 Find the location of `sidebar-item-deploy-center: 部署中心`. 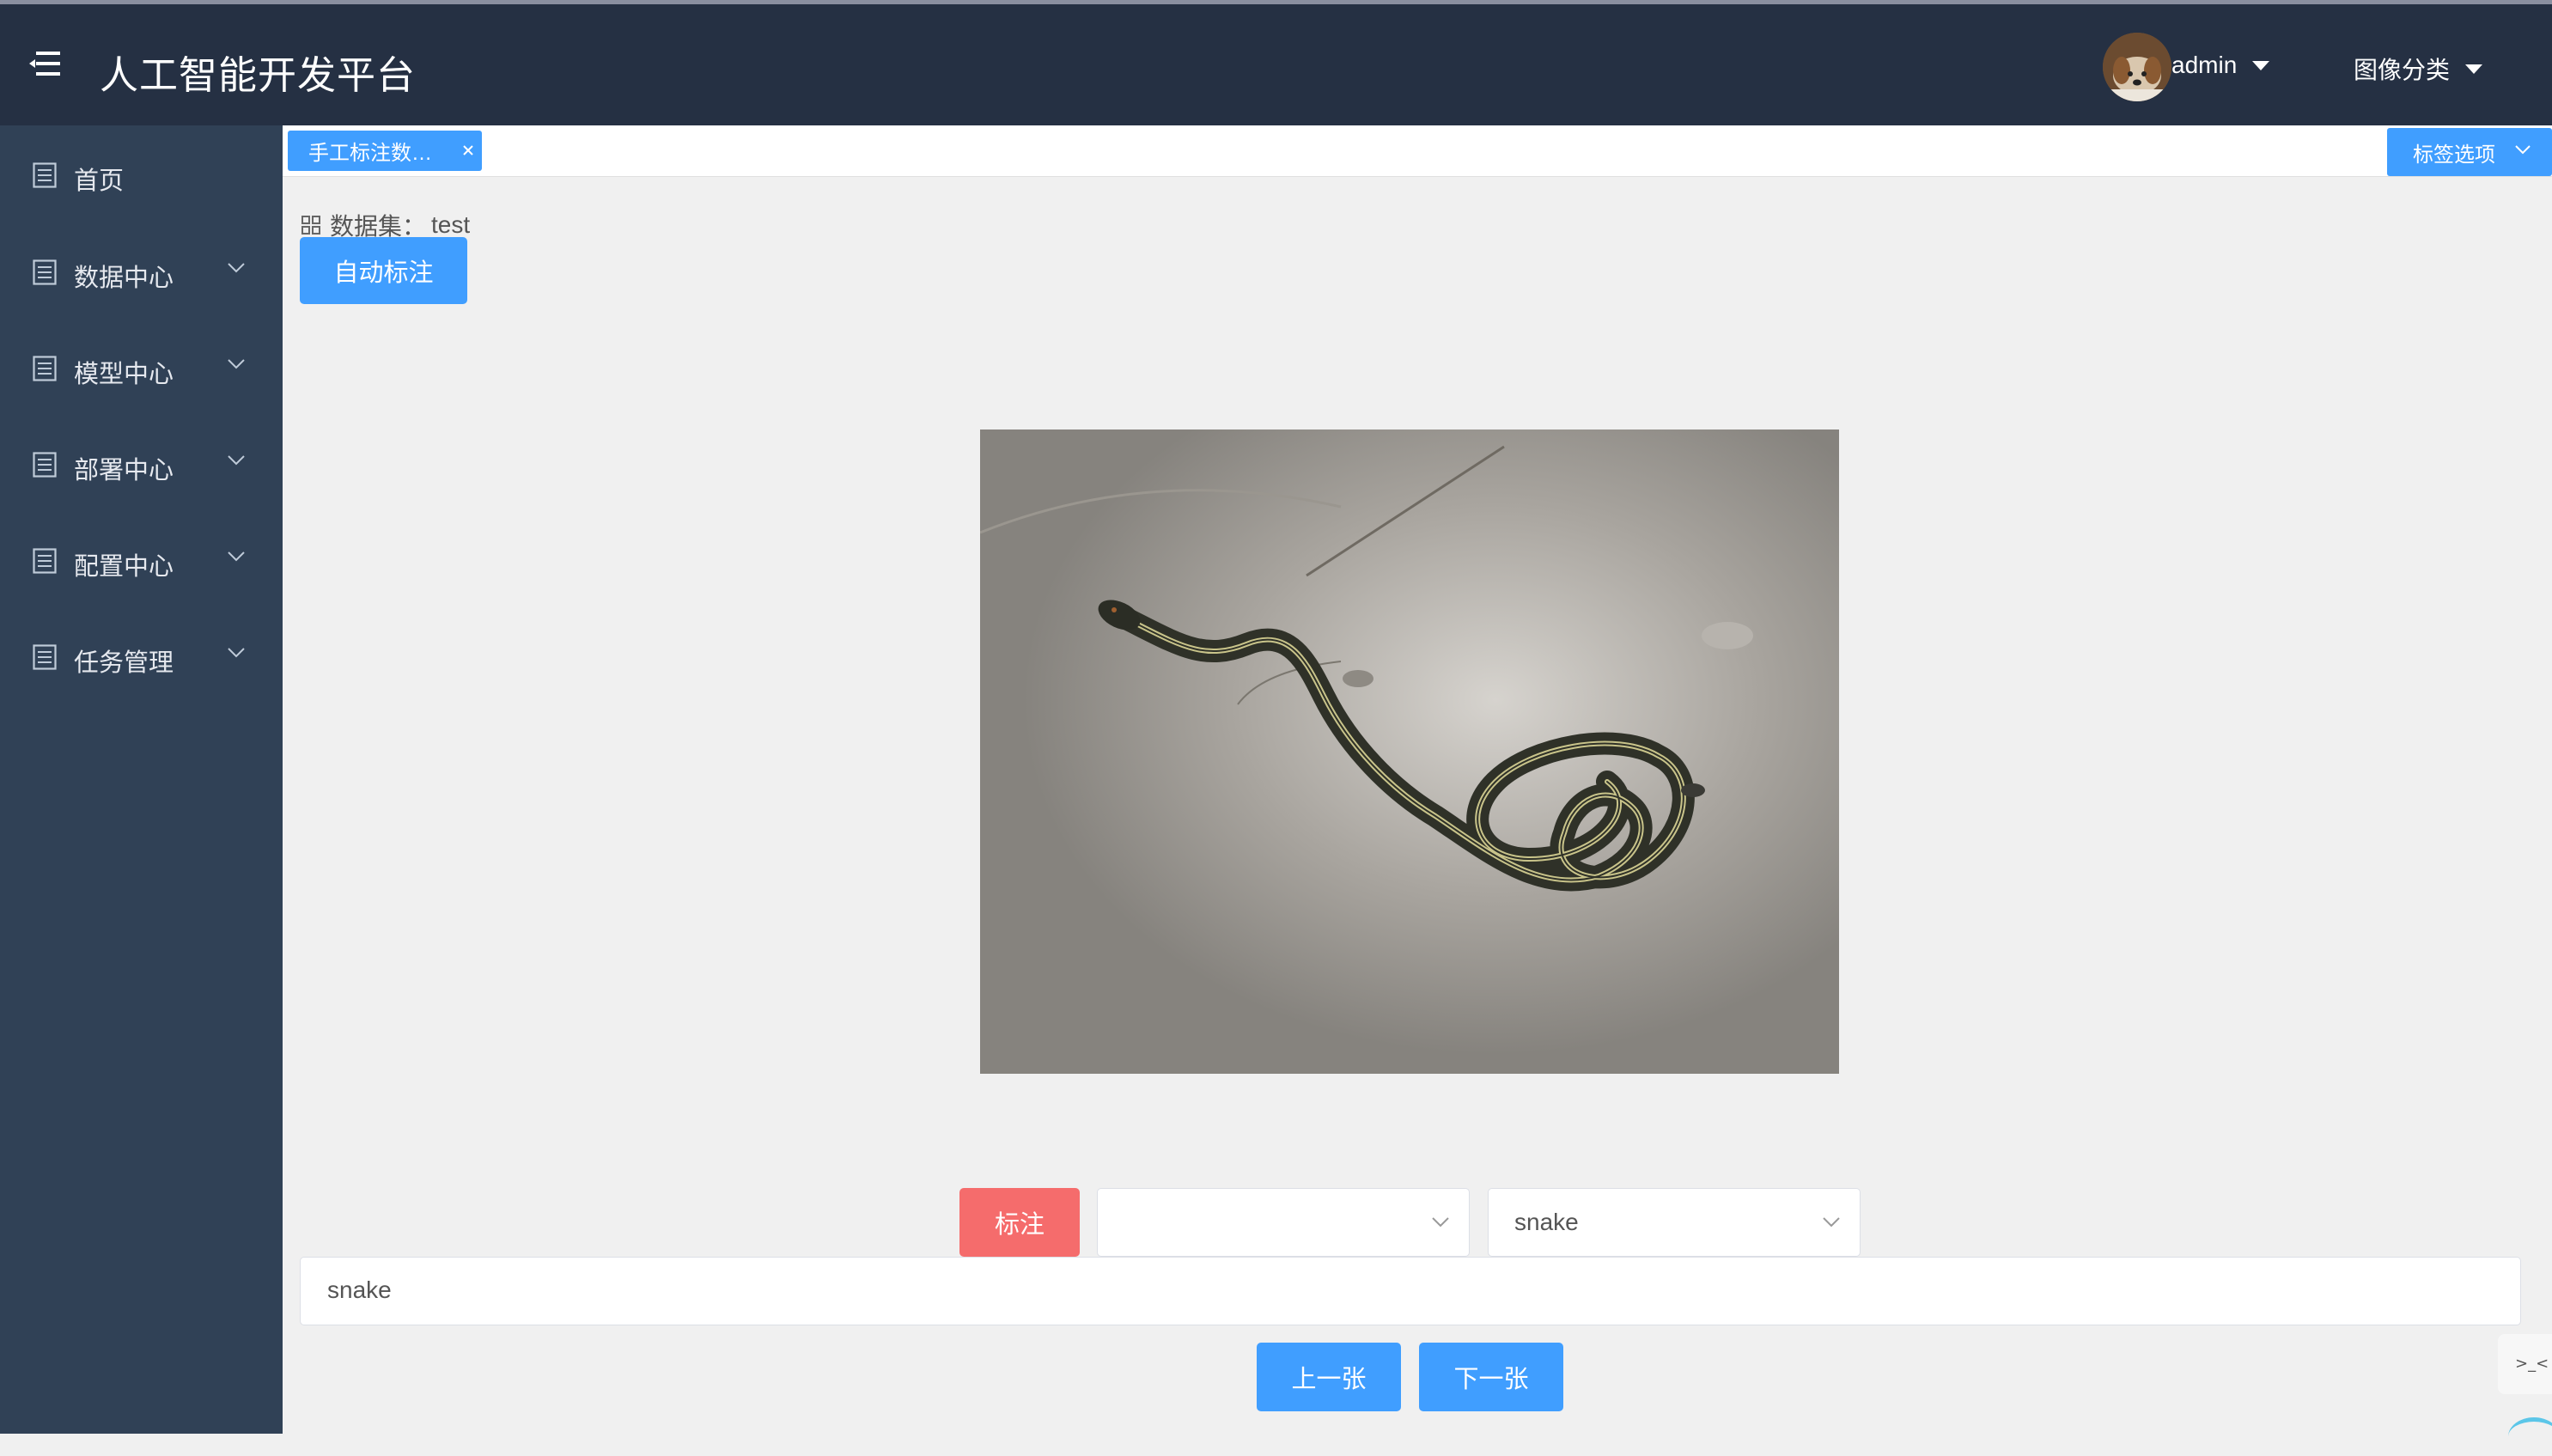

sidebar-item-deploy-center: 部署中心 is located at coordinates (141, 463).